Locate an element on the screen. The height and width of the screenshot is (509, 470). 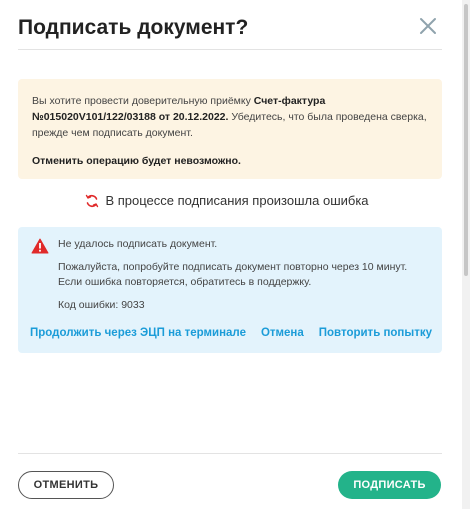
scrollbar is located at coordinates (466, 254).